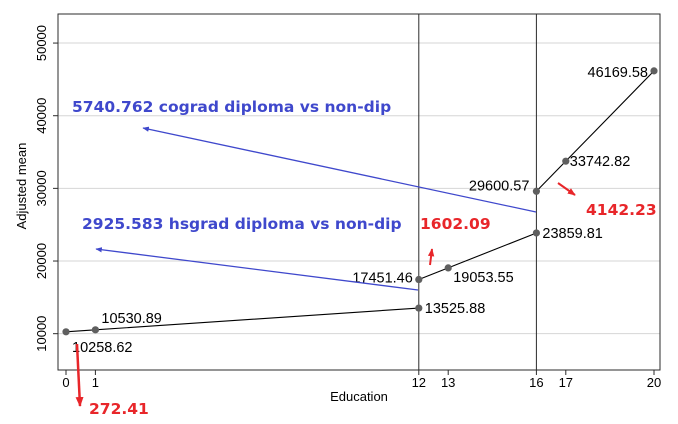 Image resolution: width=678 pixels, height=424 pixels. What do you see at coordinates (536, 382) in the screenshot?
I see `x-tick-label: 16` at bounding box center [536, 382].